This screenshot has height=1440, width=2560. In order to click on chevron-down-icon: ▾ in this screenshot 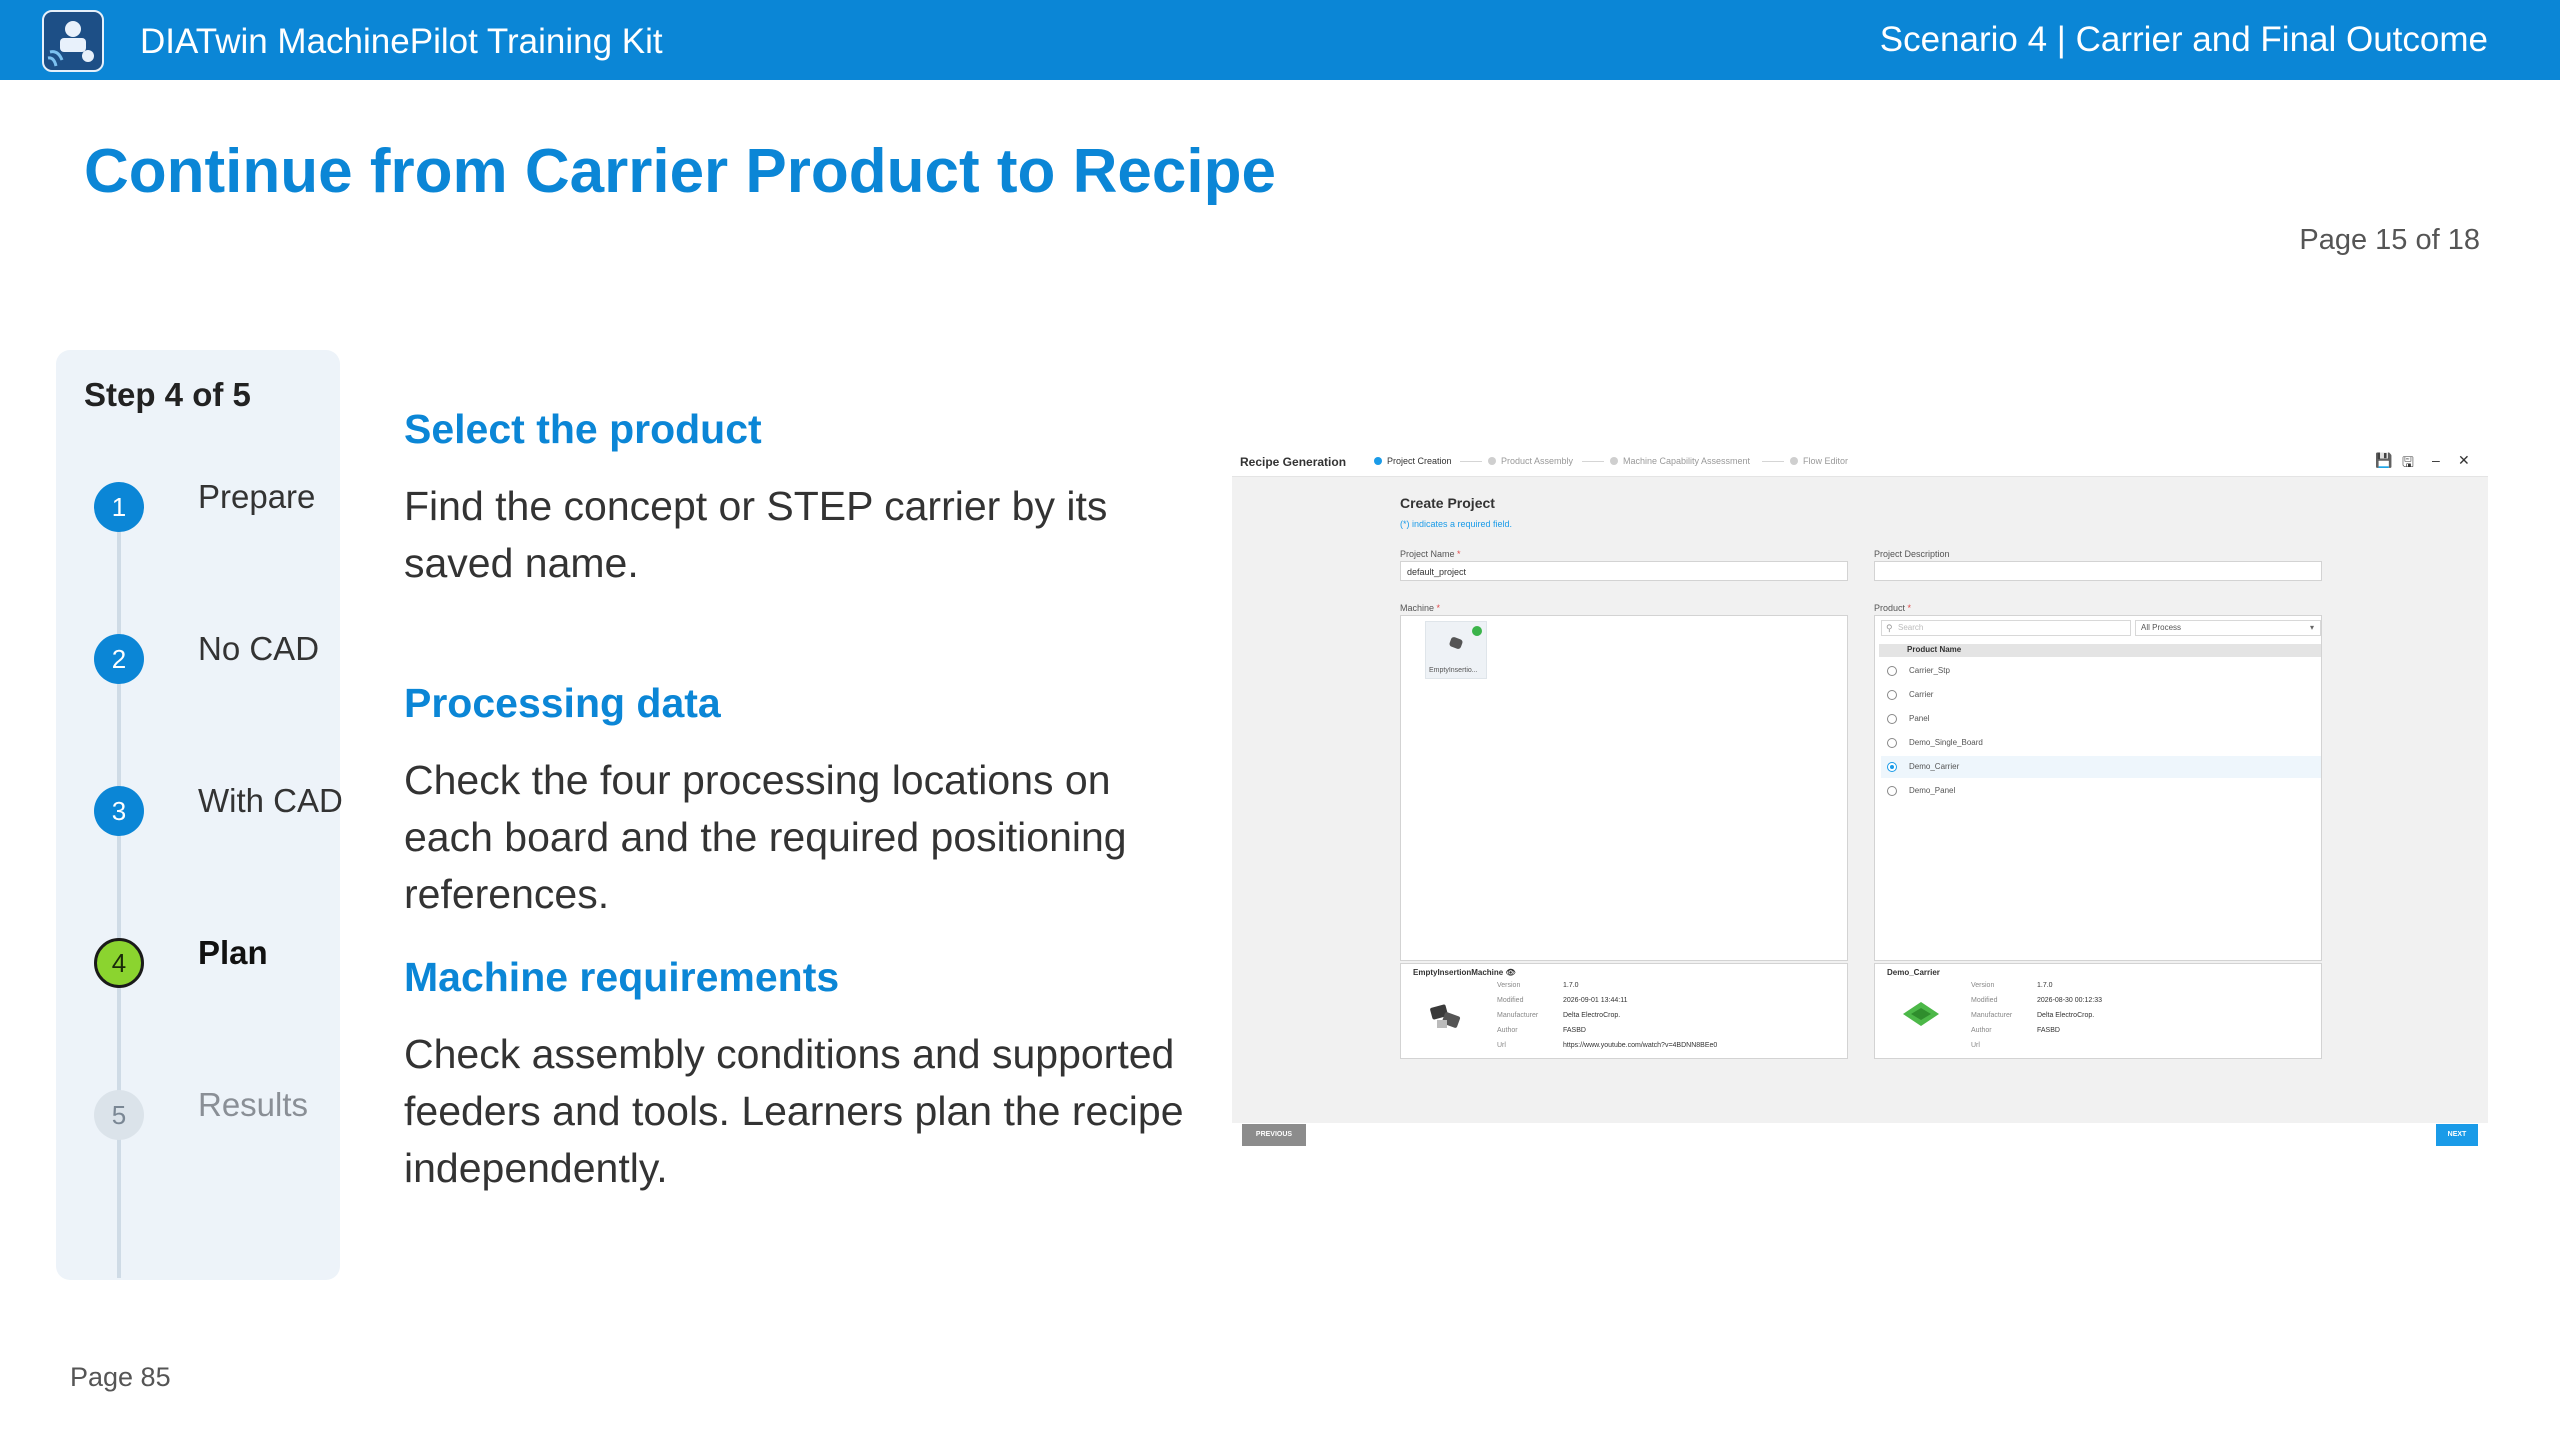, I will do `click(2311, 627)`.